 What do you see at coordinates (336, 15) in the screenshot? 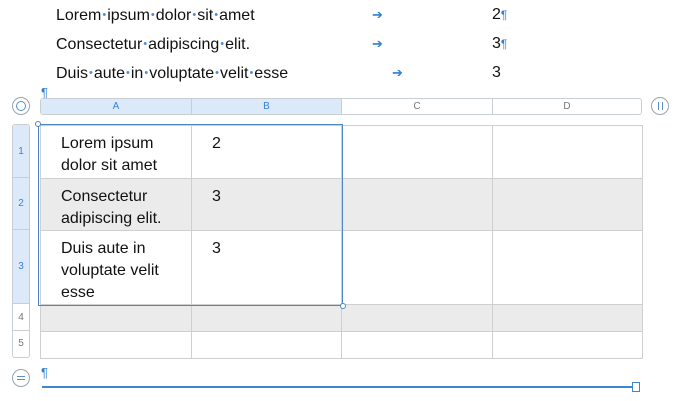
I see `doc-line-1: Lorem•ipsum•dolor•sit•amet ➔ 2¶` at bounding box center [336, 15].